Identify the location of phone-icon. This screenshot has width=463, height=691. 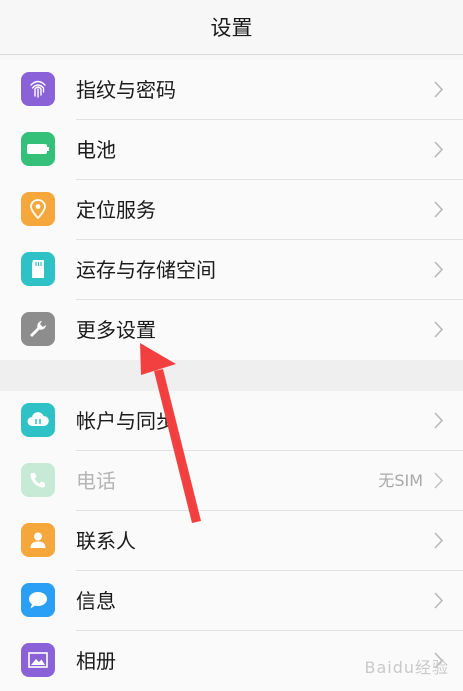
(38, 480).